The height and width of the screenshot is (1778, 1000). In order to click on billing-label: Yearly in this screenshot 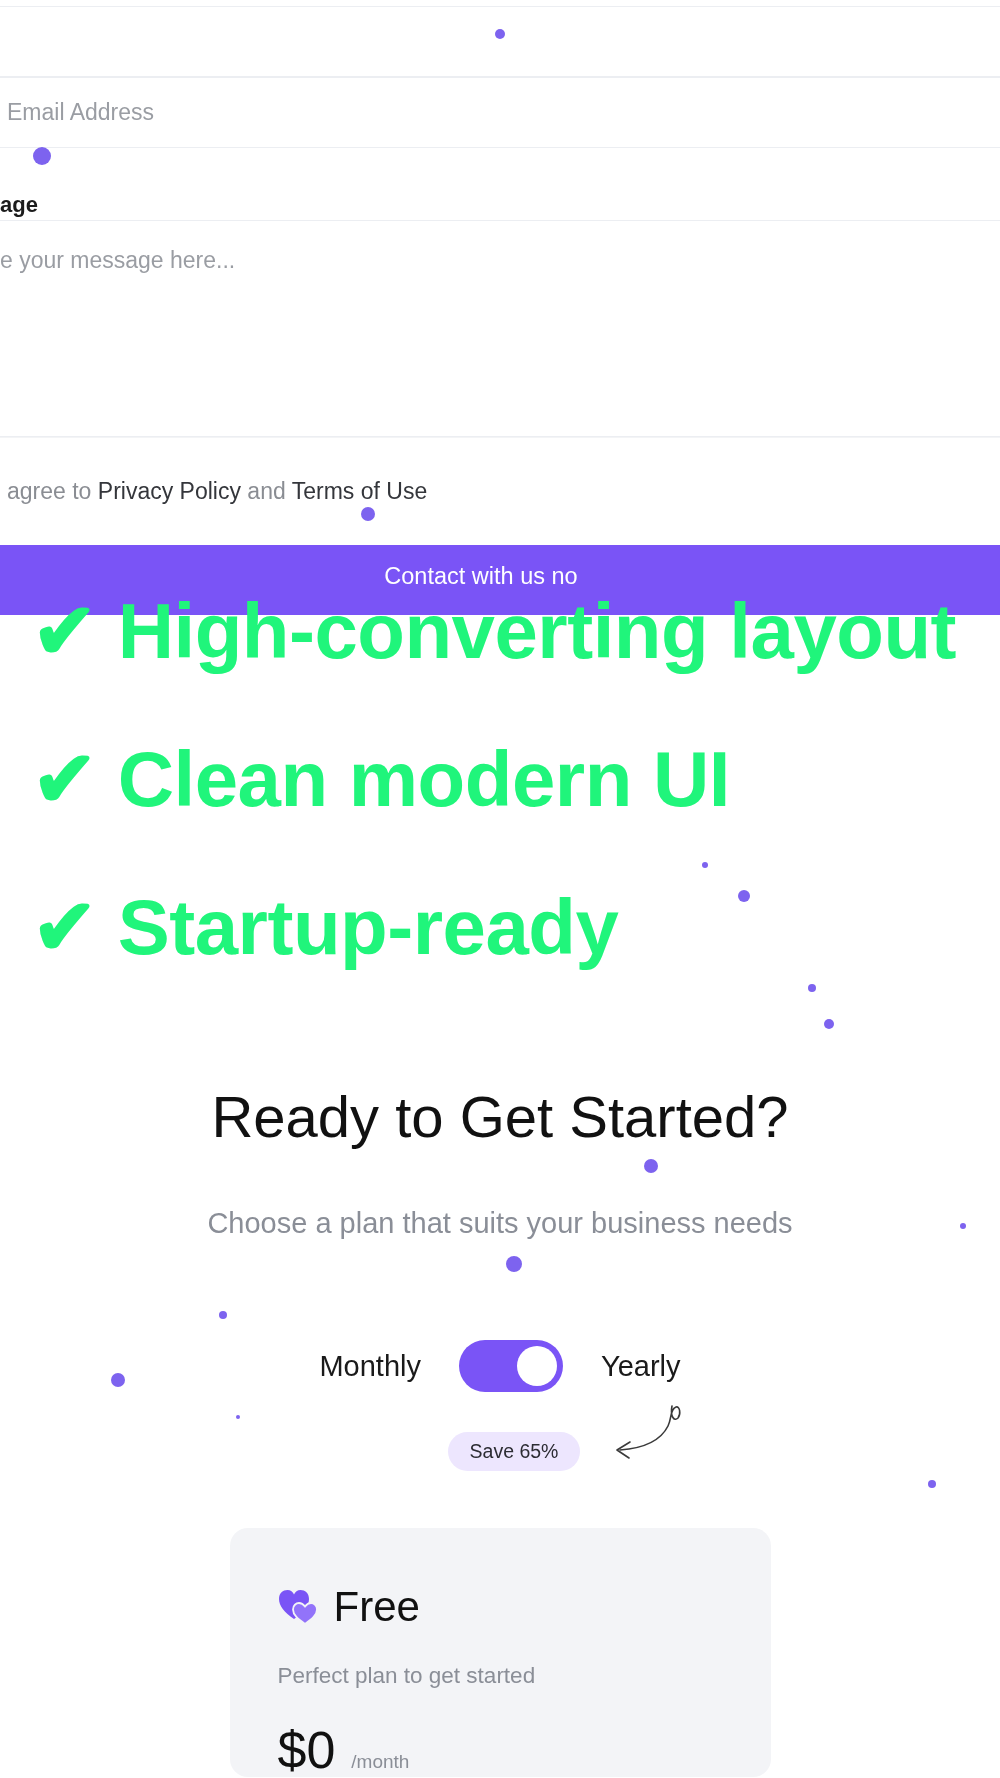, I will do `click(641, 1366)`.